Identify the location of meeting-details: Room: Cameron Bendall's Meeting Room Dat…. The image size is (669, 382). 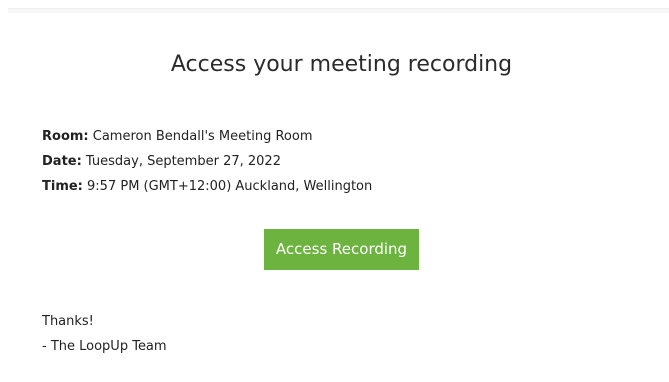
(207, 161).